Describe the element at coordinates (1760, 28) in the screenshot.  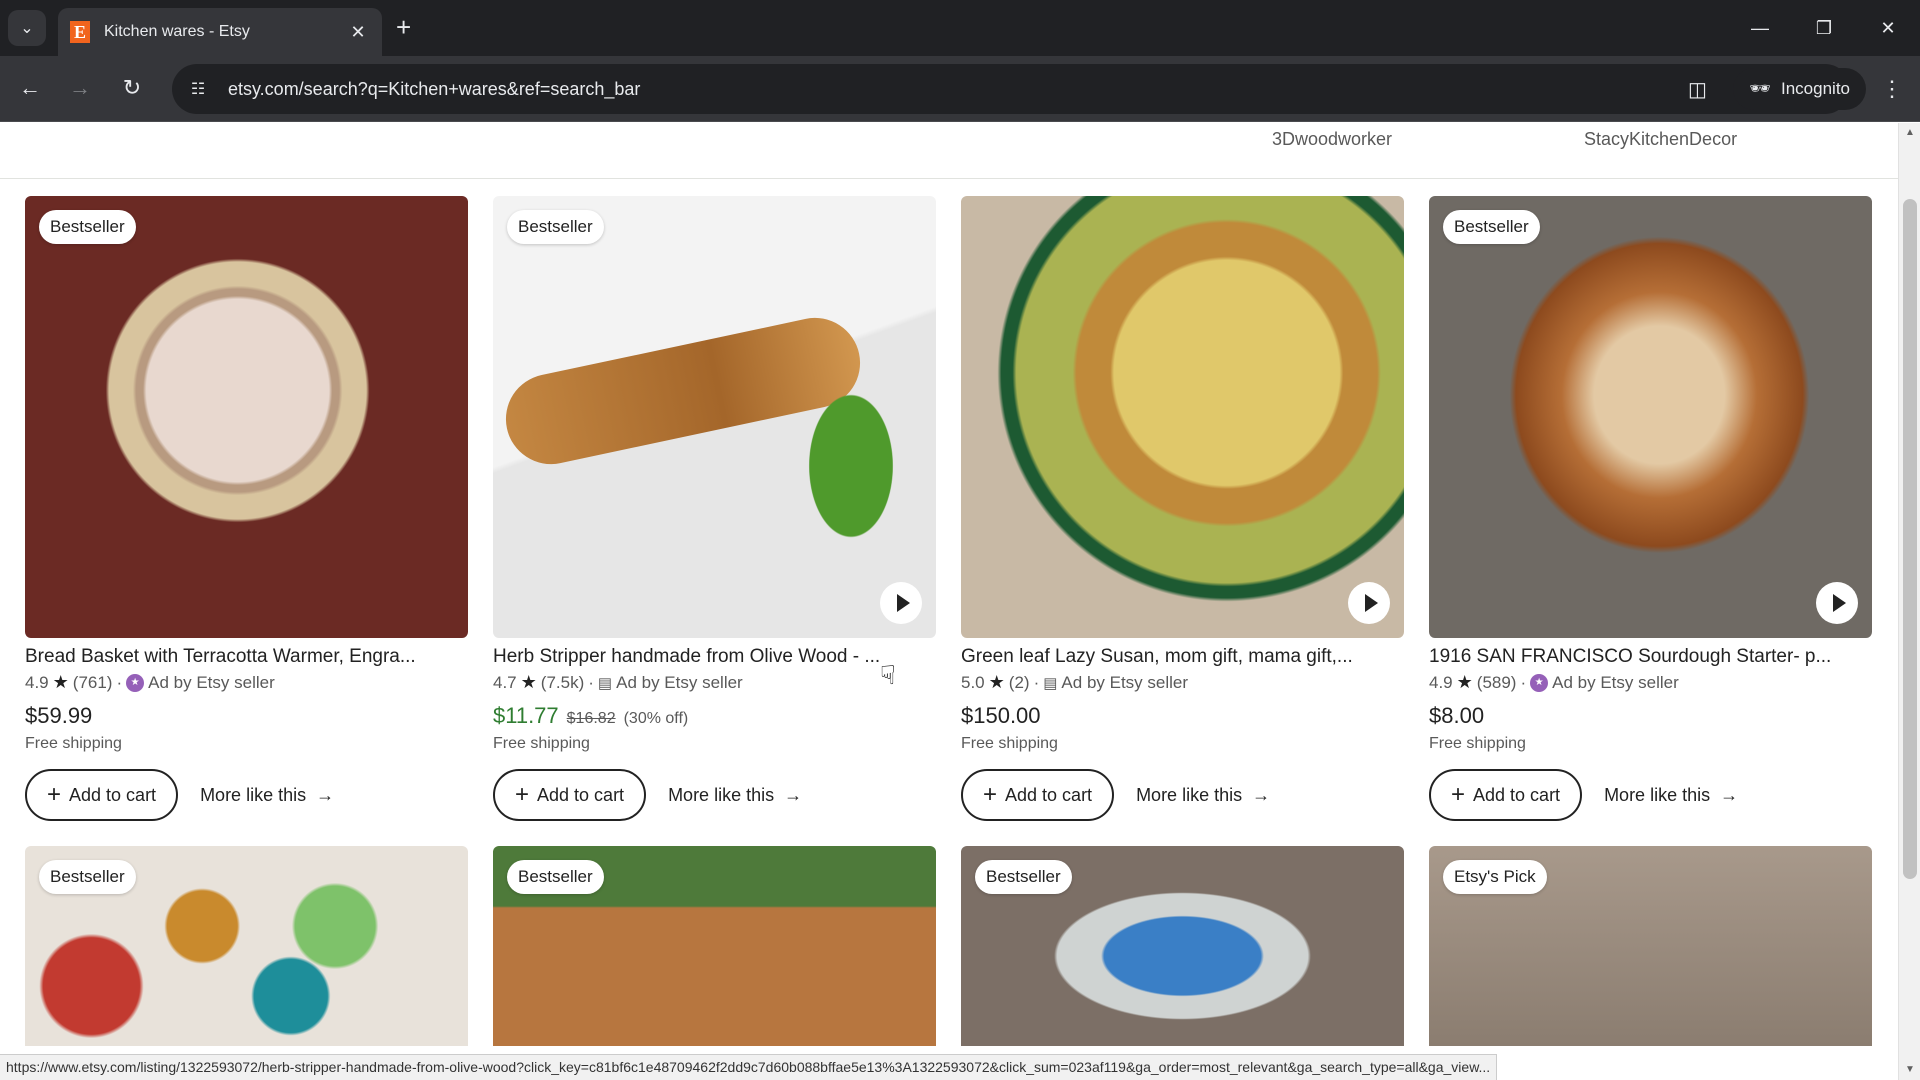
I see `minimize-icon: —` at that location.